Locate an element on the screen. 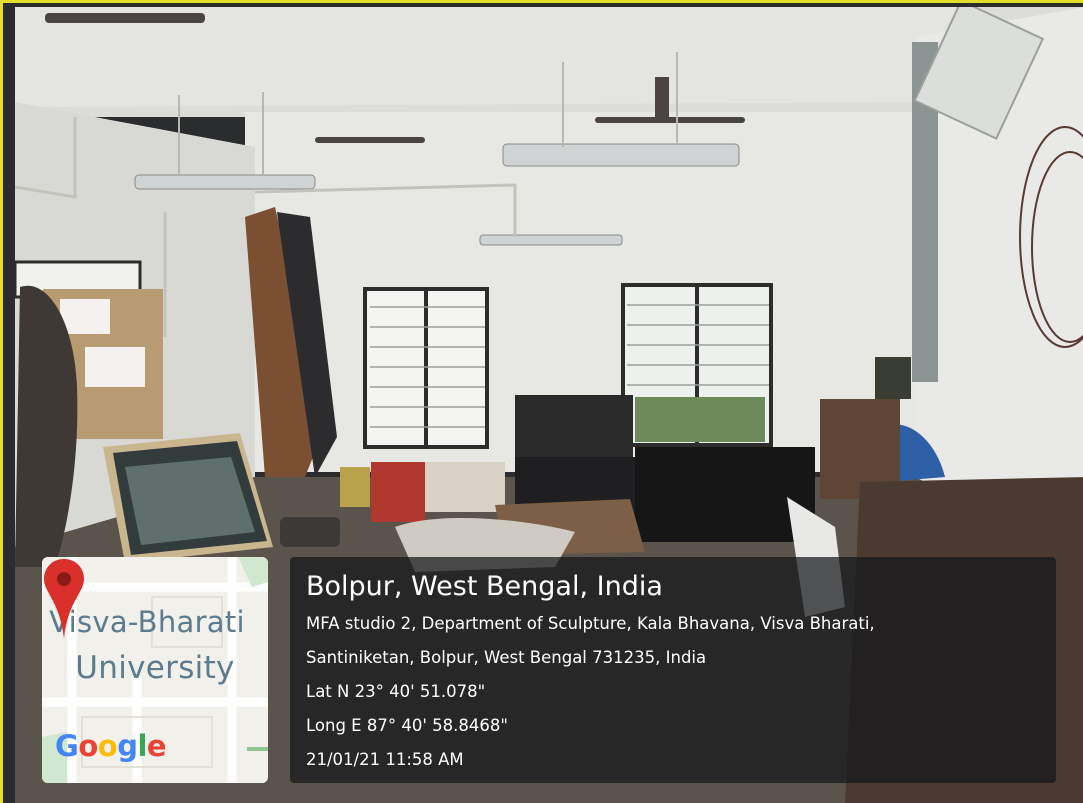  map-place-label-line2: University is located at coordinates (155, 668).